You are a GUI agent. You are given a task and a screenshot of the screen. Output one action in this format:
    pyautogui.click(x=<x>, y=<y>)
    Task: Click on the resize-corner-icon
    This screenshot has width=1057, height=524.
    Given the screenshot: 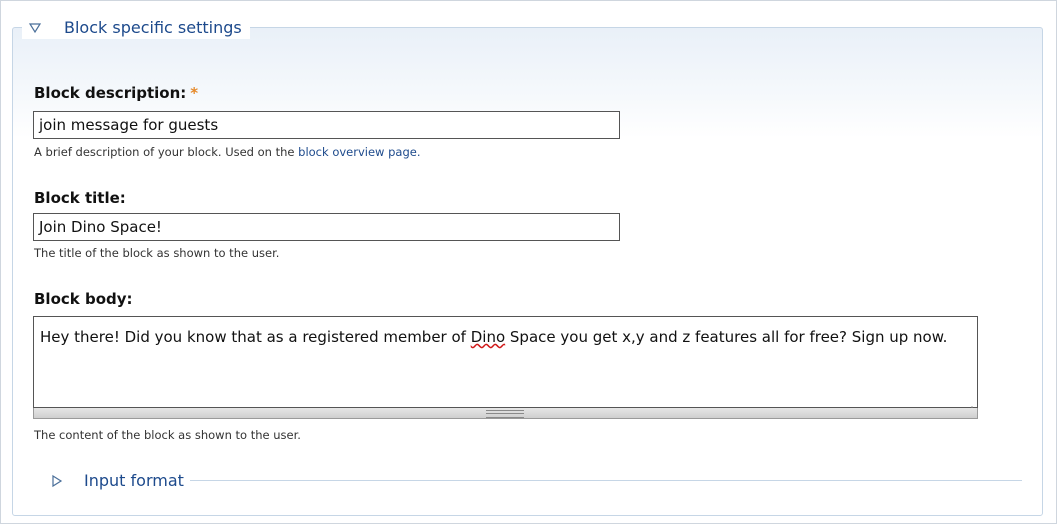 What is the action you would take?
    pyautogui.click(x=969, y=405)
    